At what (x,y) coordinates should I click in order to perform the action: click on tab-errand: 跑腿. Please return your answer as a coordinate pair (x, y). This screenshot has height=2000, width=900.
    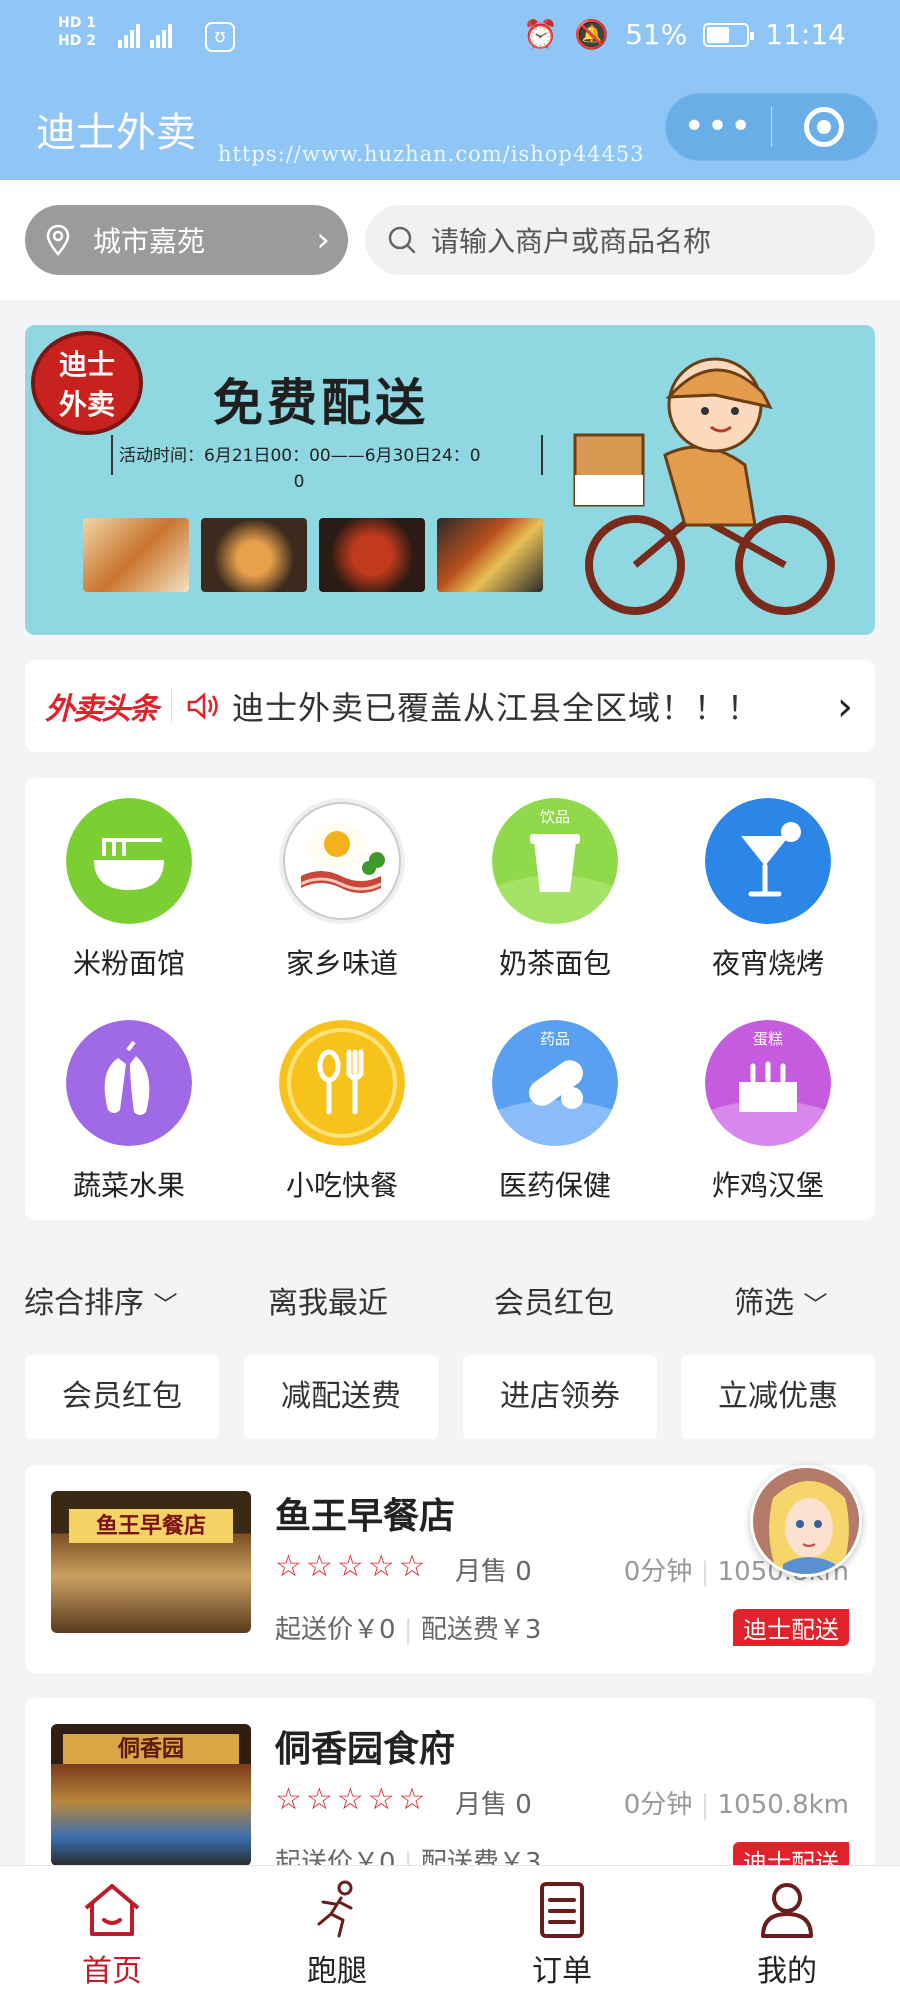
    Looking at the image, I should click on (337, 1935).